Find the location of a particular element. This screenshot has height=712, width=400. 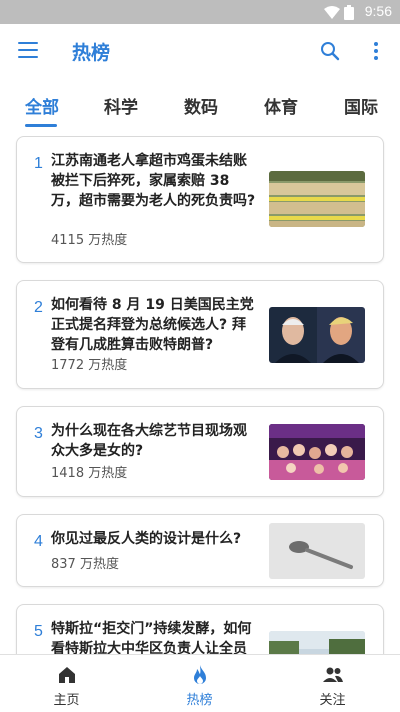

menu-icon is located at coordinates (28, 51).